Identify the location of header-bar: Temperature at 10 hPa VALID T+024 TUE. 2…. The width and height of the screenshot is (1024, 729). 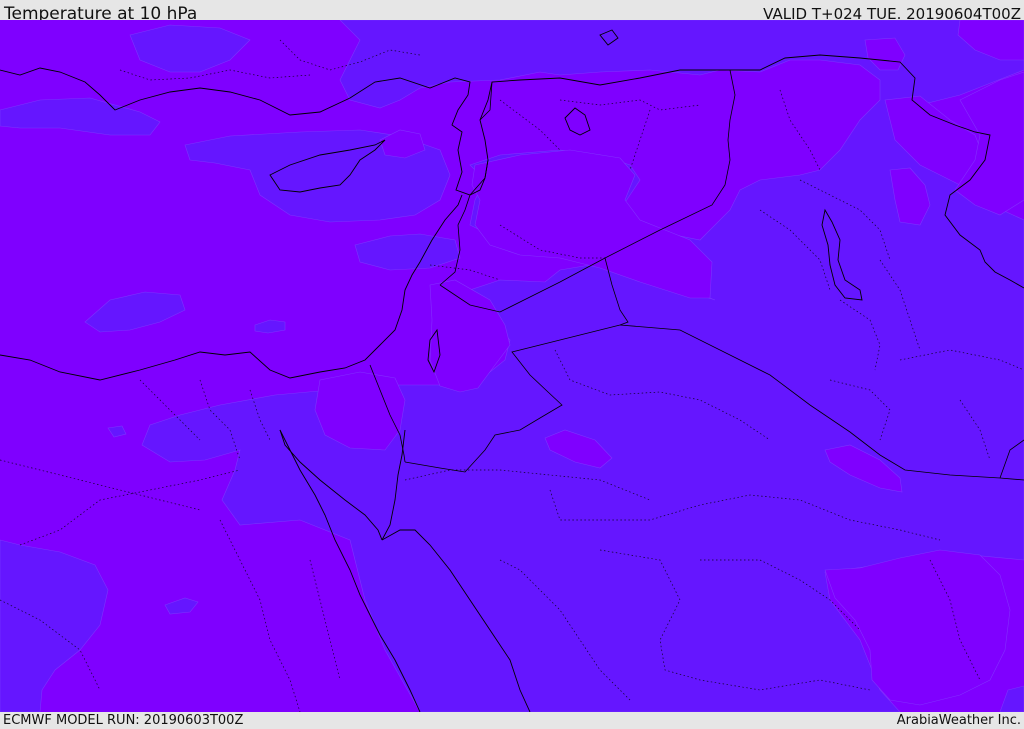
(512, 12).